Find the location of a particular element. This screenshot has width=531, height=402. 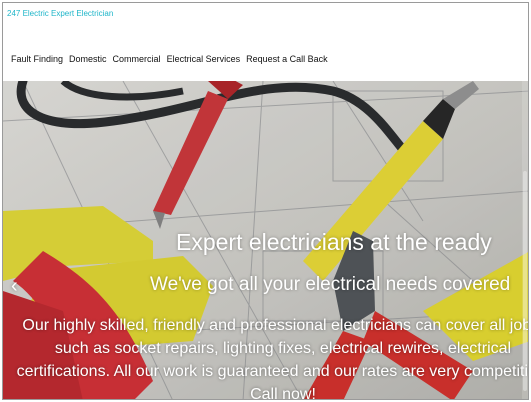

nav-item-domestic: Domestic is located at coordinates (88, 59).